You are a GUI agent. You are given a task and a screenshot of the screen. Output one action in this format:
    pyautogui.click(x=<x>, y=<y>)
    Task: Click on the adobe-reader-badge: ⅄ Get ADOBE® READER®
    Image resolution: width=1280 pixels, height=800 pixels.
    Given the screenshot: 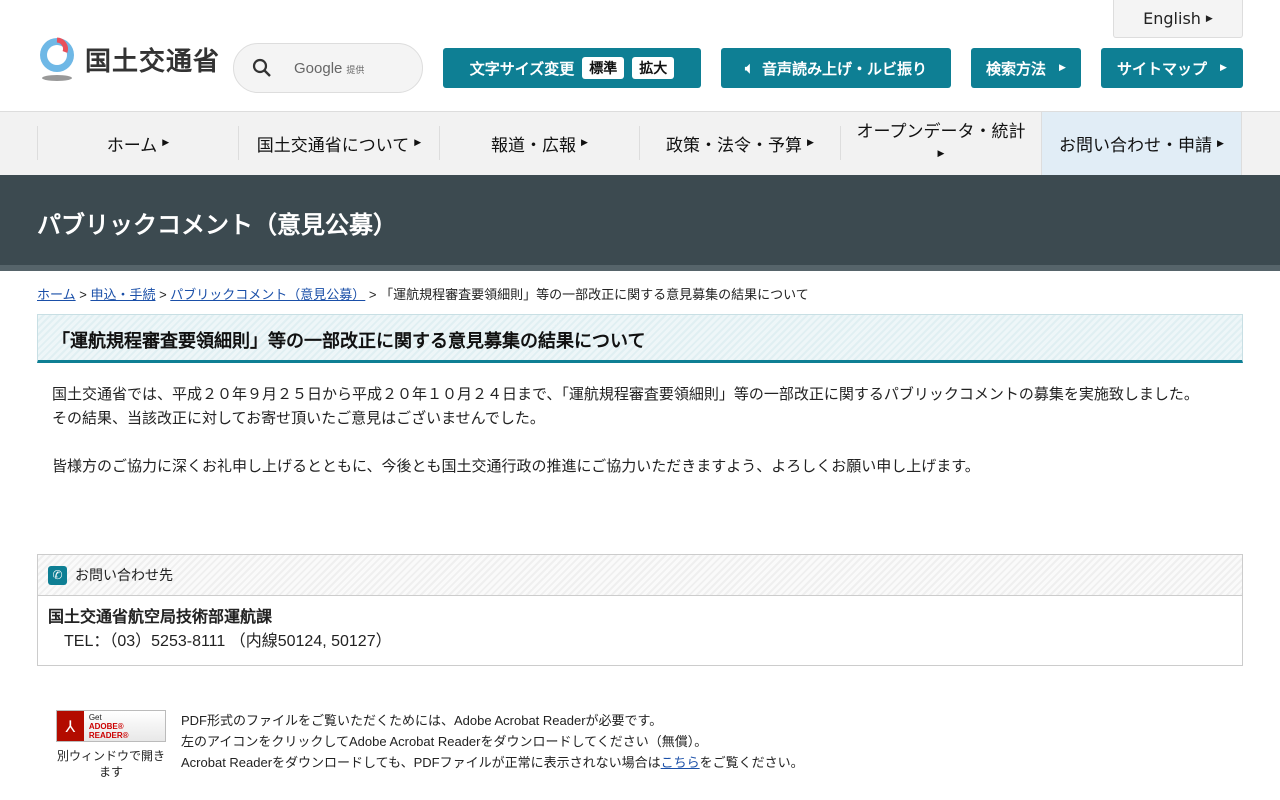 What is the action you would take?
    pyautogui.click(x=111, y=726)
    